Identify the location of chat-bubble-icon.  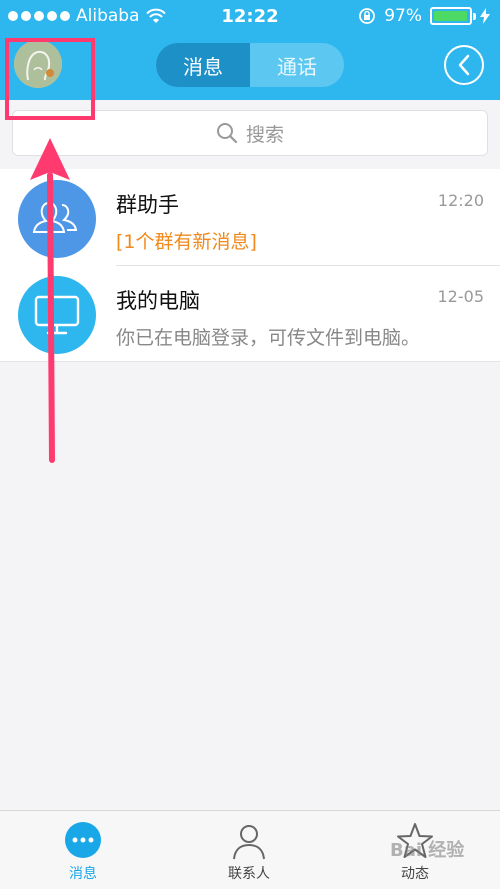
(83, 841).